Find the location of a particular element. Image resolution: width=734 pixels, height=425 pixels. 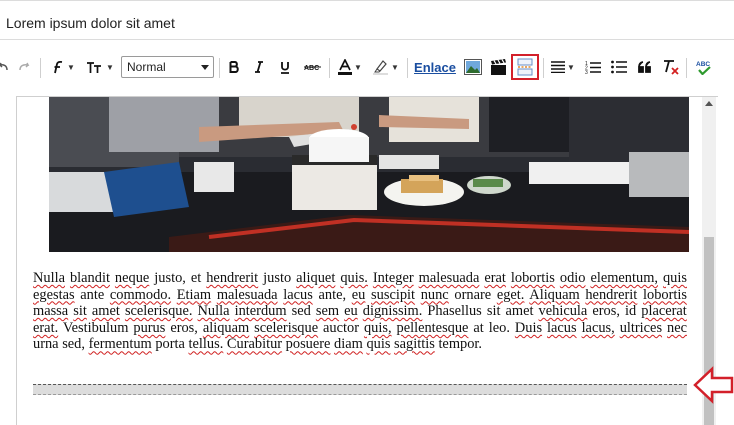

editor-toolbar: ▼ ▼ Normal ABC ▼ ▼ Enlace ▼ 1 2 3 ABC is located at coordinates (367, 67).